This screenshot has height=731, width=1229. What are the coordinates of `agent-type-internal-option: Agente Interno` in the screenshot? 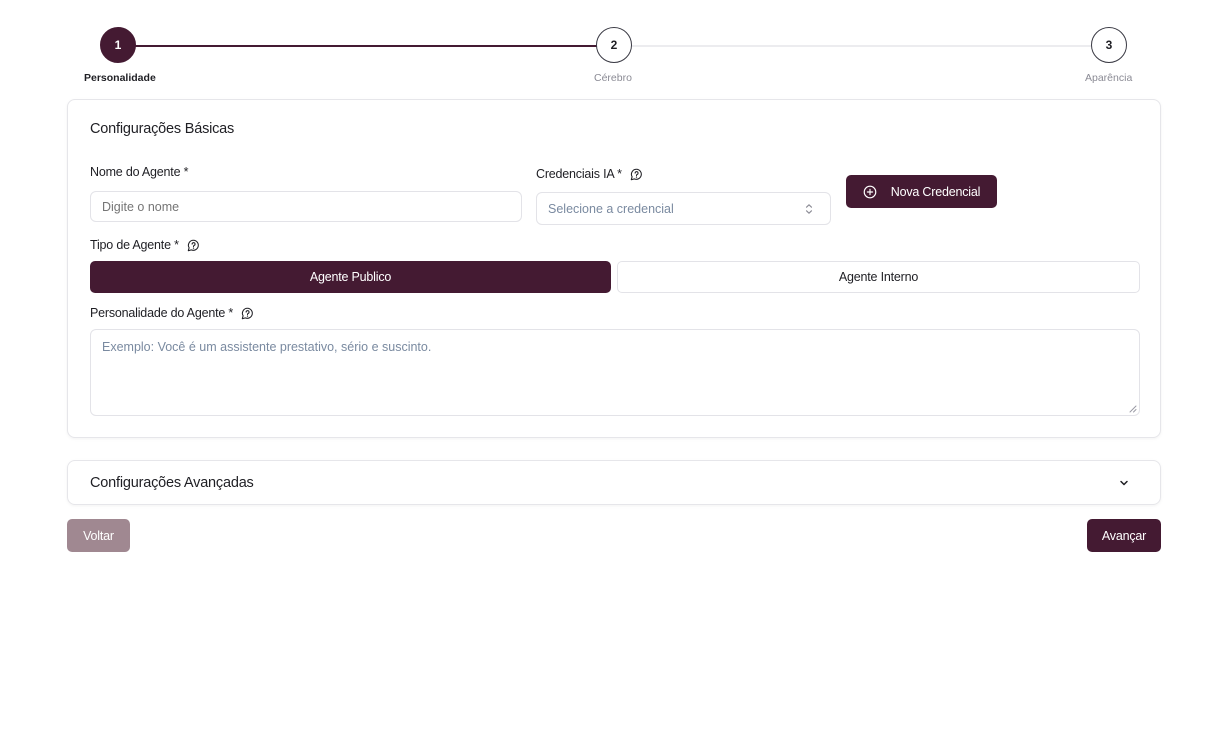 It's located at (878, 277).